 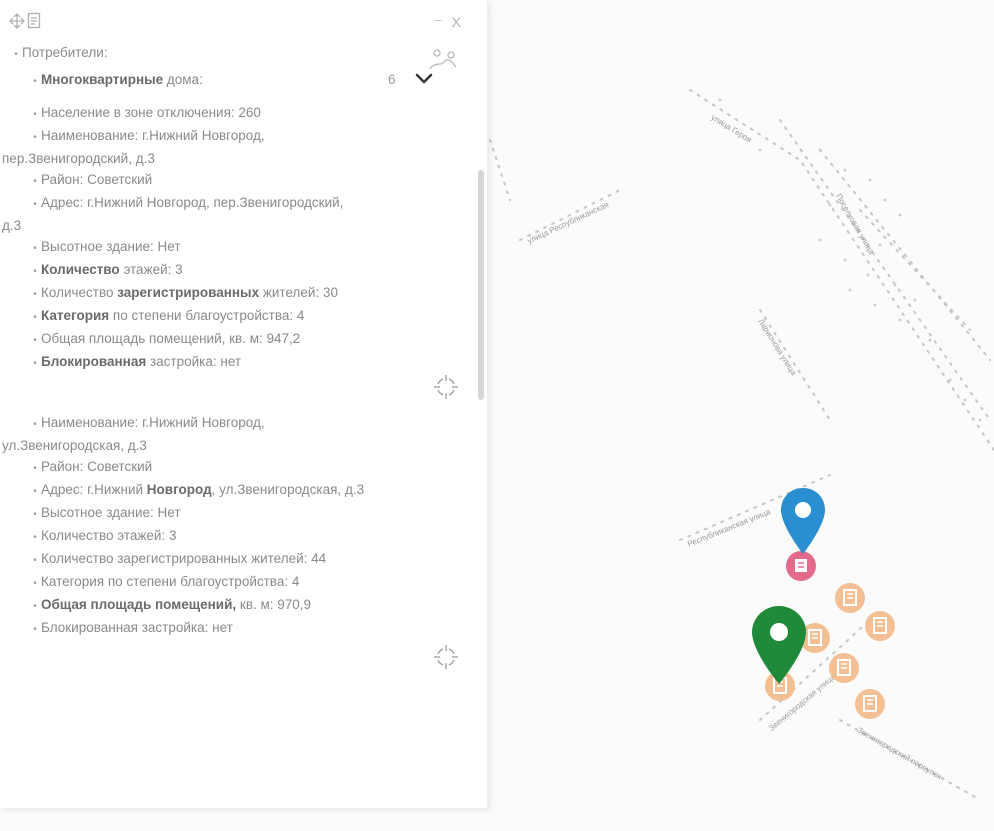 What do you see at coordinates (183, 79) in the screenshot?
I see `group-label-rest: дома:` at bounding box center [183, 79].